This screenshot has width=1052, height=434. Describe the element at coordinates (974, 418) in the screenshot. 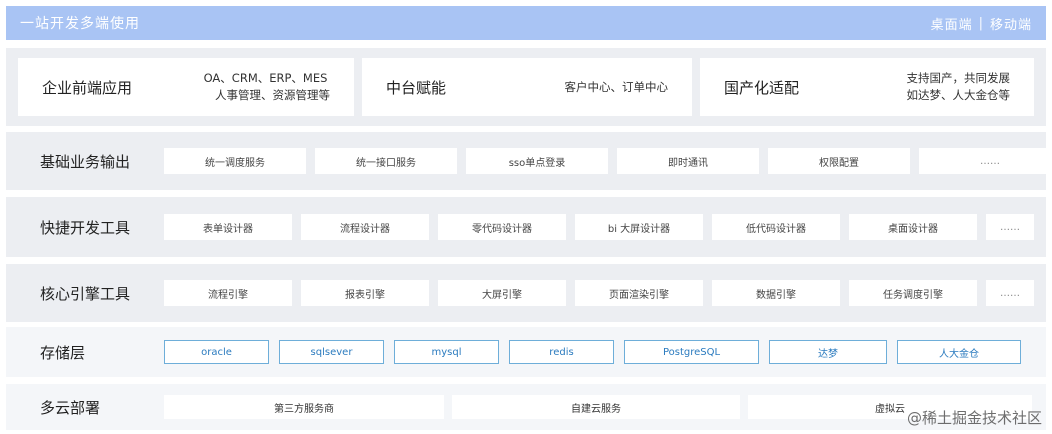

I see `watermark: @稀土掘金技术社区` at that location.